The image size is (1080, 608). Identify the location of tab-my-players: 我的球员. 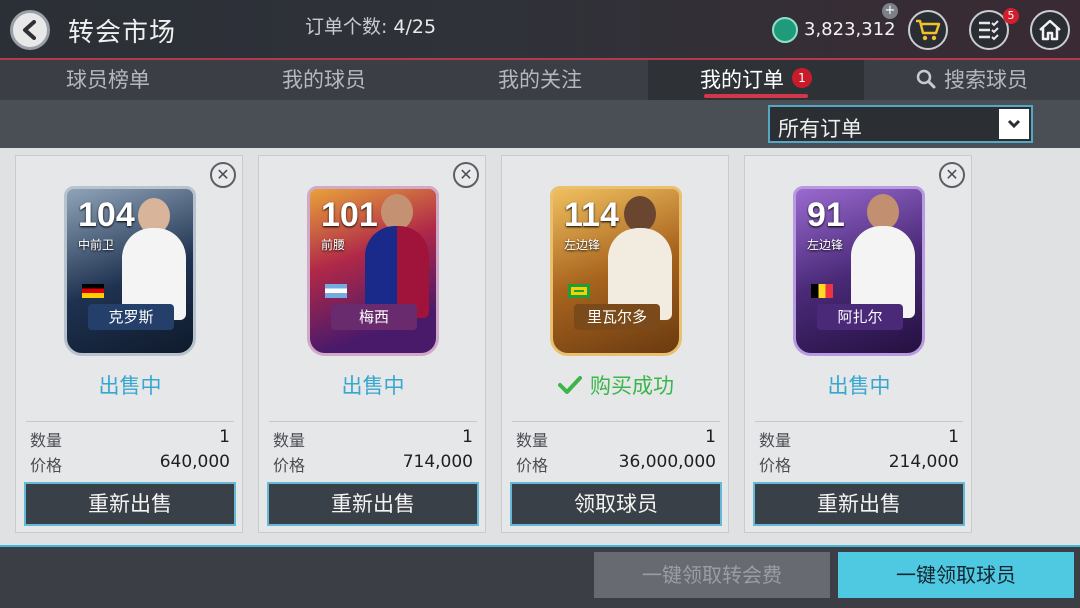
(324, 80).